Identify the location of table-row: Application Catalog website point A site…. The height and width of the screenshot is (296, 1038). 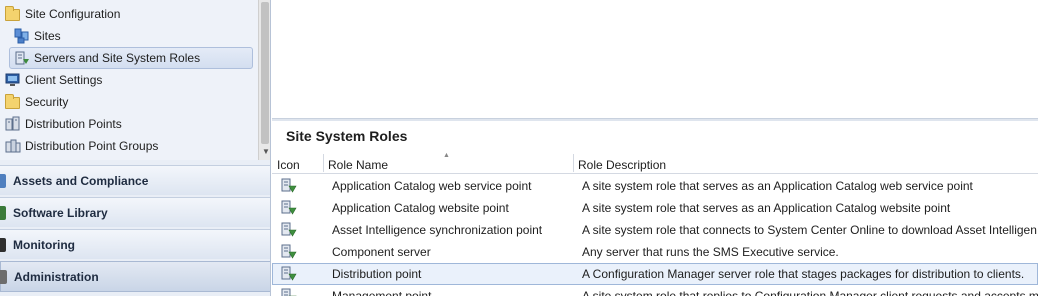
(655, 208).